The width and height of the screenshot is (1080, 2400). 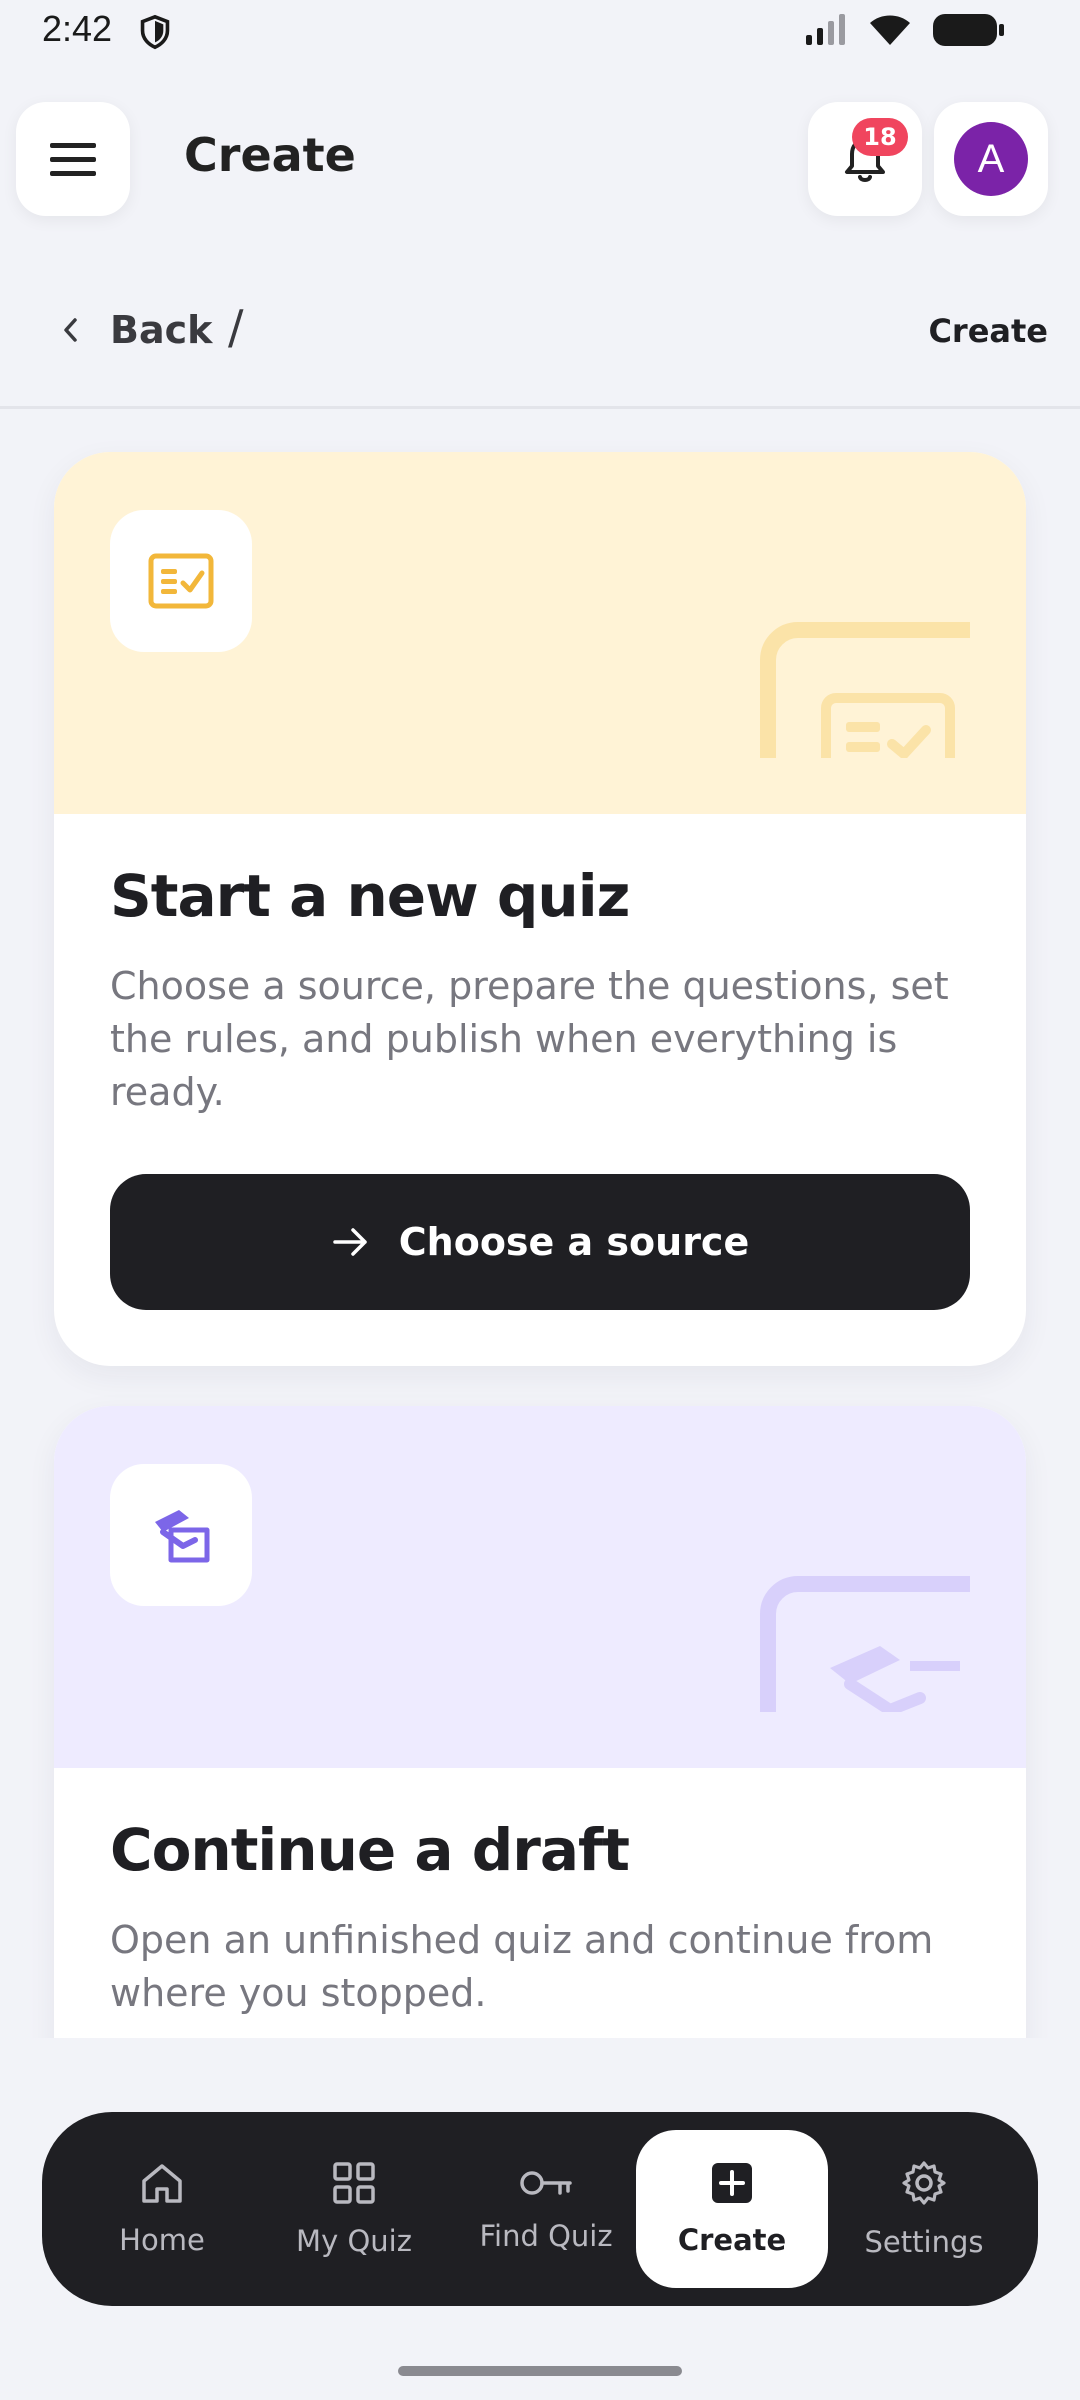 What do you see at coordinates (162, 2240) in the screenshot?
I see `nav-label: Home` at bounding box center [162, 2240].